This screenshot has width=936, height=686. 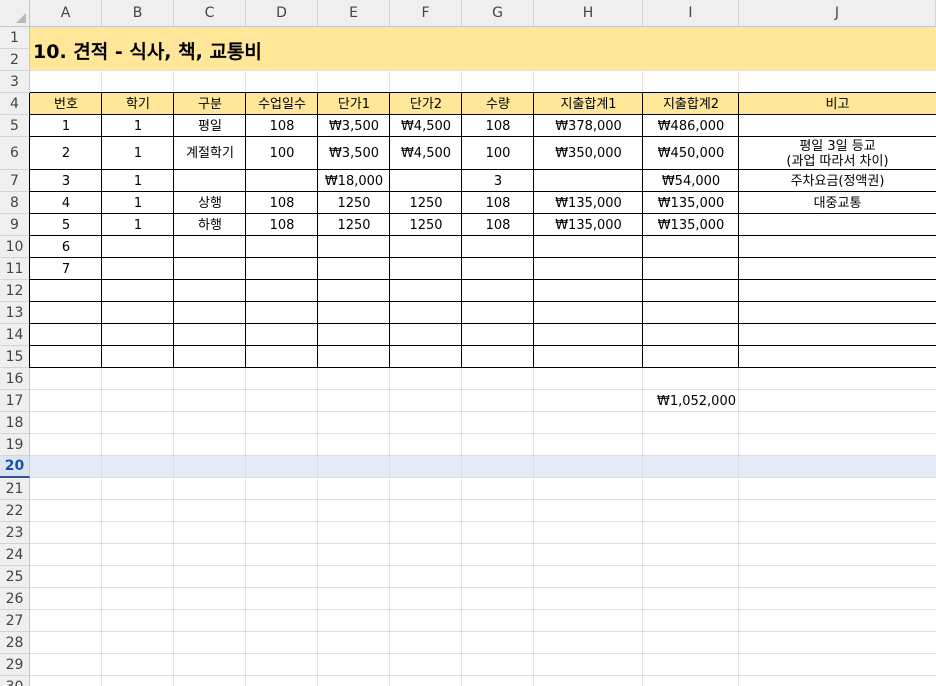 What do you see at coordinates (15, 225) in the screenshot?
I see `row-header-9: 9` at bounding box center [15, 225].